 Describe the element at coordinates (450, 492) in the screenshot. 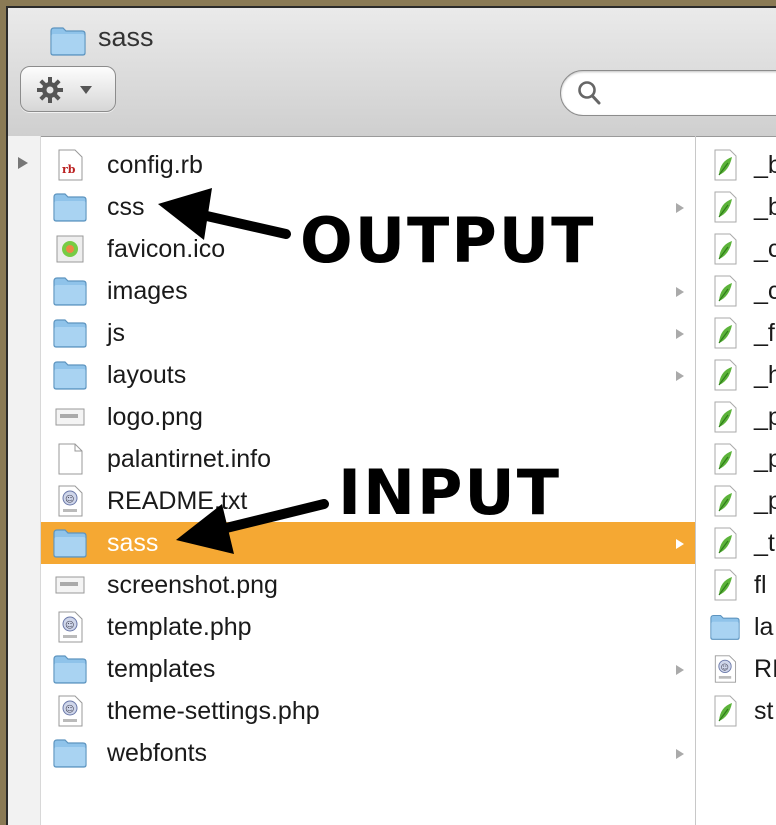

I see `input-annotation: INPUT` at that location.